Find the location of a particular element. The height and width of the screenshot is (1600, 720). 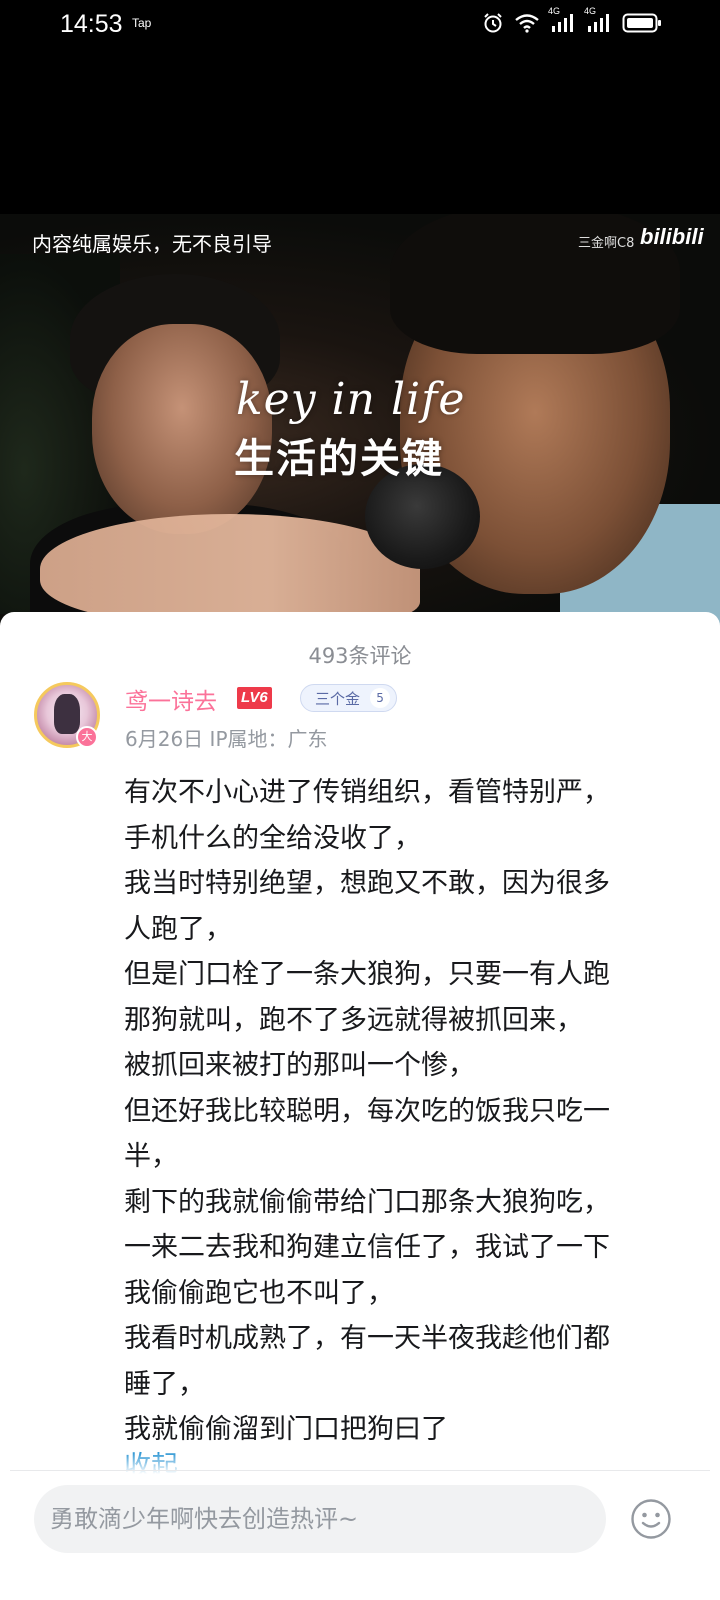

status-bar: 14:53 Tap 4G 4G is located at coordinates (360, 28).